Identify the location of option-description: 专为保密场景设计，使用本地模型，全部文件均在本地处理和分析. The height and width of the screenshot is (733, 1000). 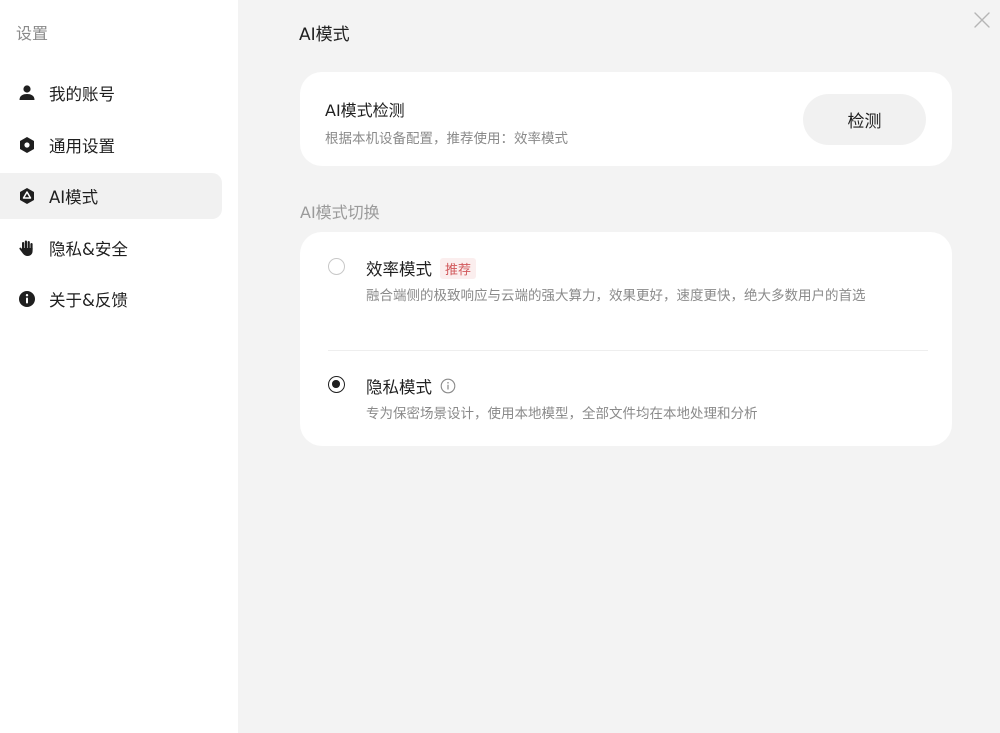
(562, 414).